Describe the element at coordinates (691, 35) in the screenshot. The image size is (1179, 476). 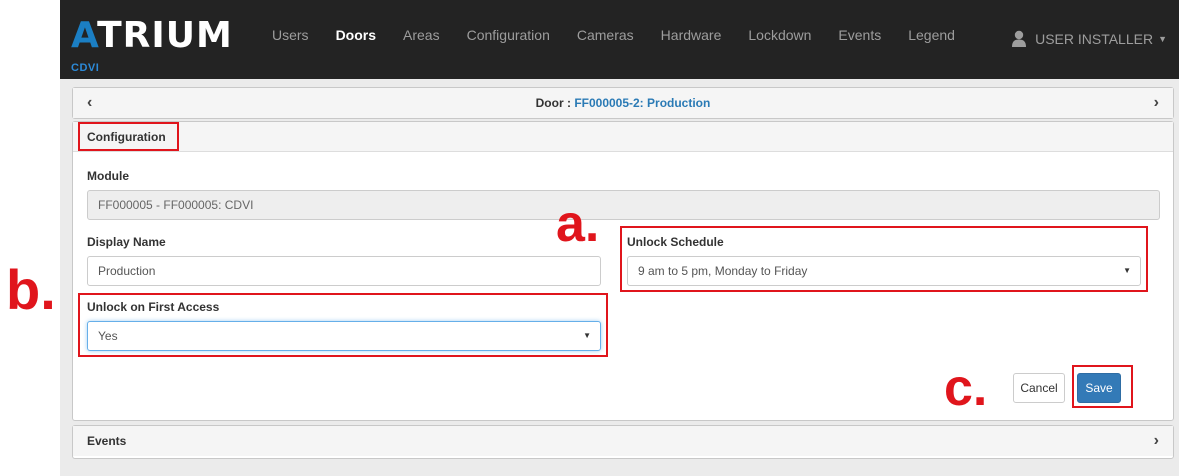
I see `nav-item-hardware: Hardware` at that location.